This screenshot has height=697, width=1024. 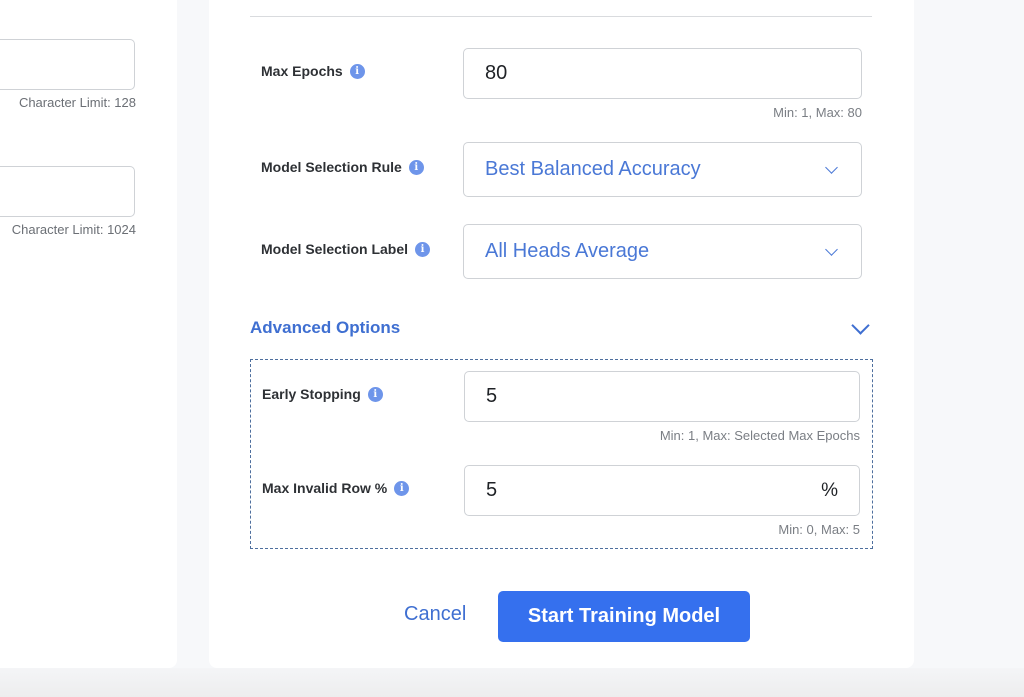 I want to click on max-epochs-input: 80, so click(x=662, y=73).